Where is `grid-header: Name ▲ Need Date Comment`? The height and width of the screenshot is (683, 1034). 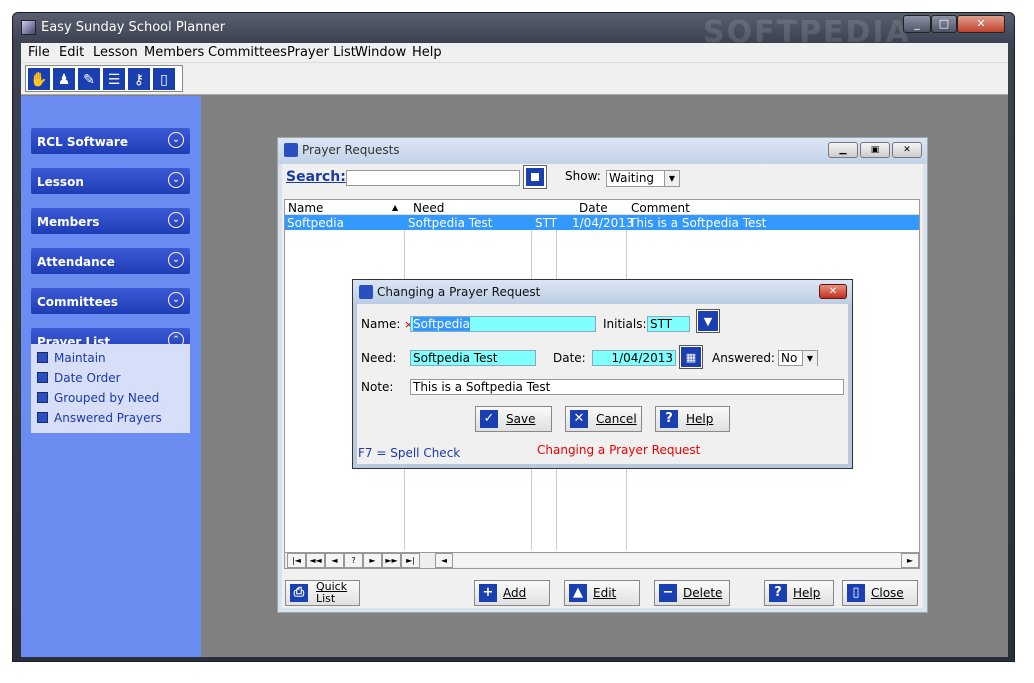 grid-header: Name ▲ Need Date Comment is located at coordinates (602, 207).